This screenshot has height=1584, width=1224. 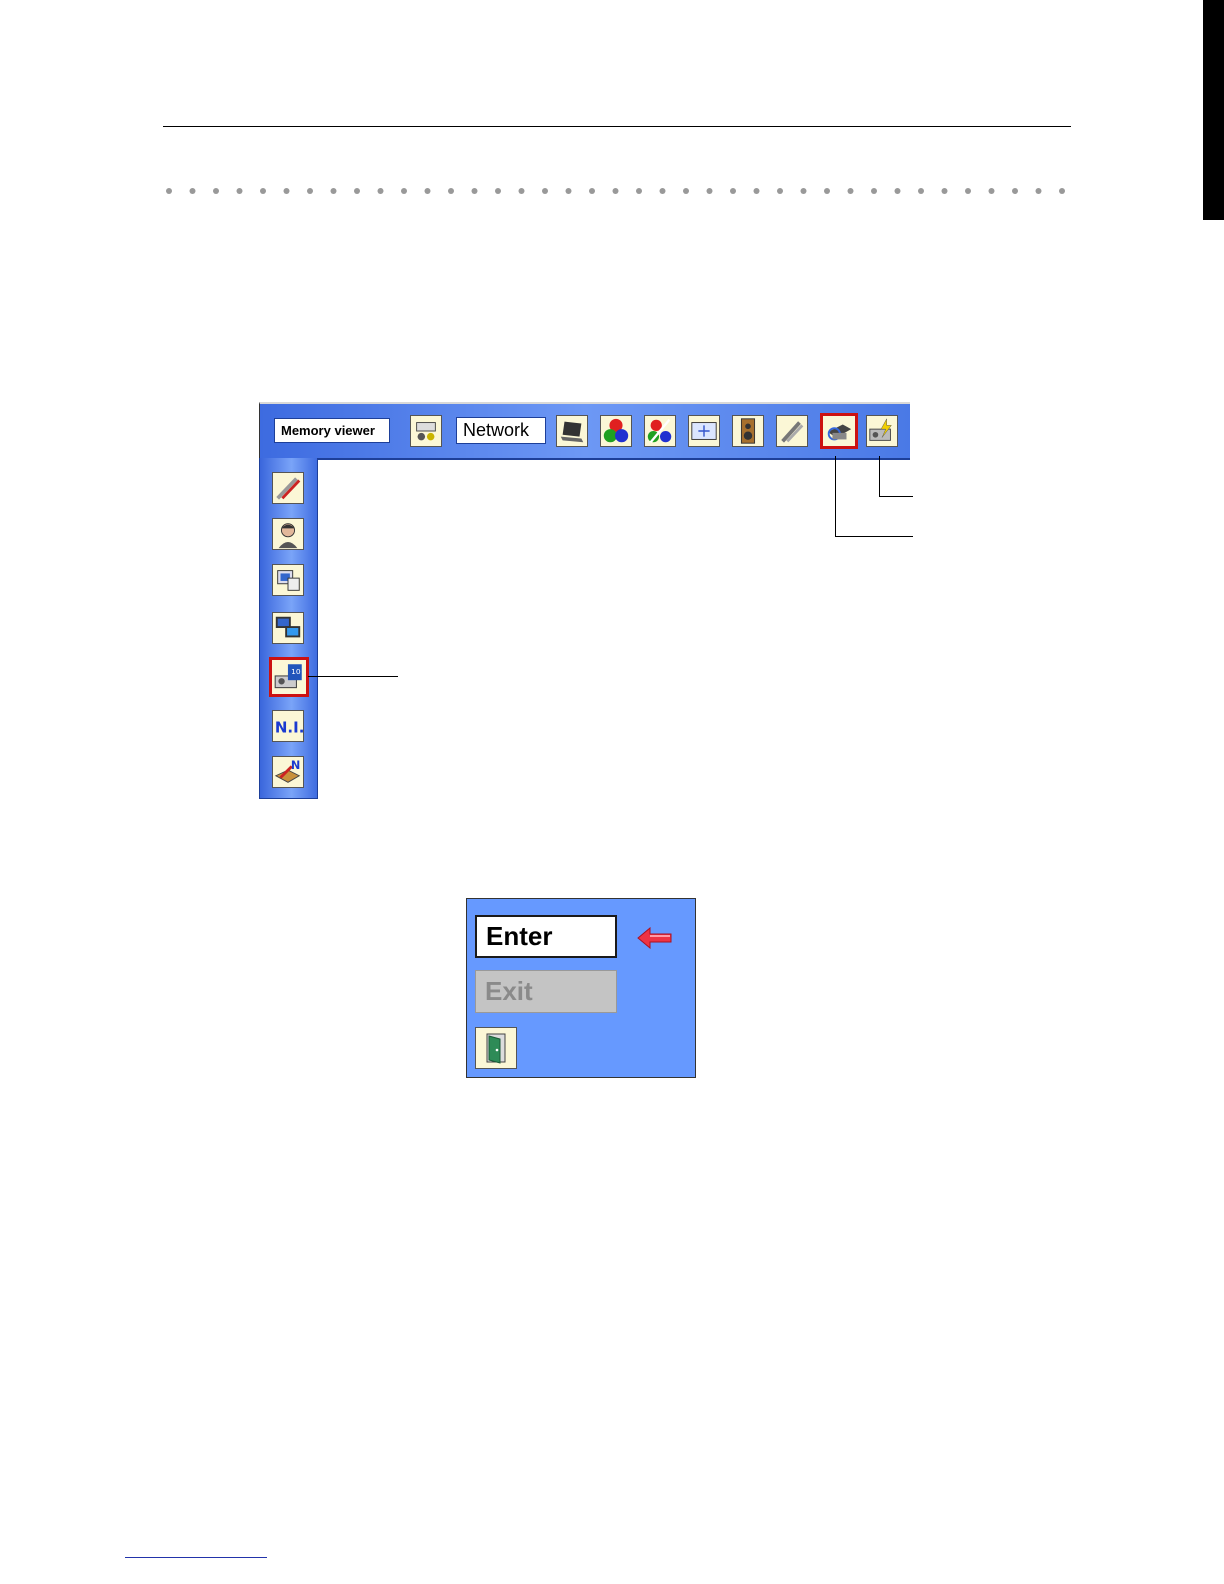 What do you see at coordinates (332, 430) in the screenshot?
I see `memory-viewer-label: Memory viewer` at bounding box center [332, 430].